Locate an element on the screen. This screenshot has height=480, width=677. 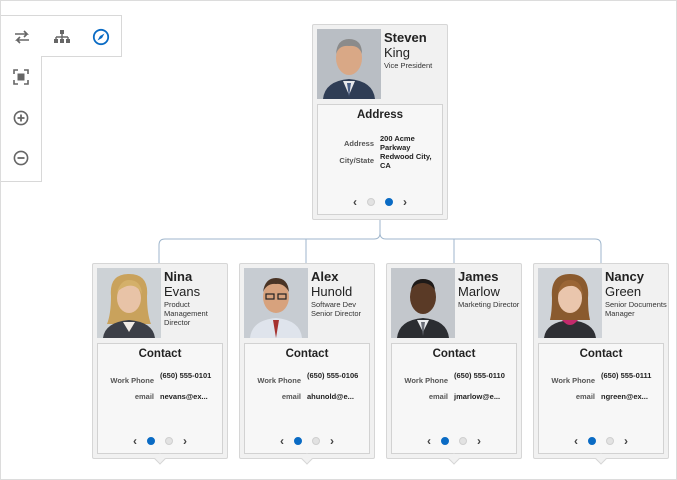
hierarchy-layout-button is located at coordinates (62, 37).